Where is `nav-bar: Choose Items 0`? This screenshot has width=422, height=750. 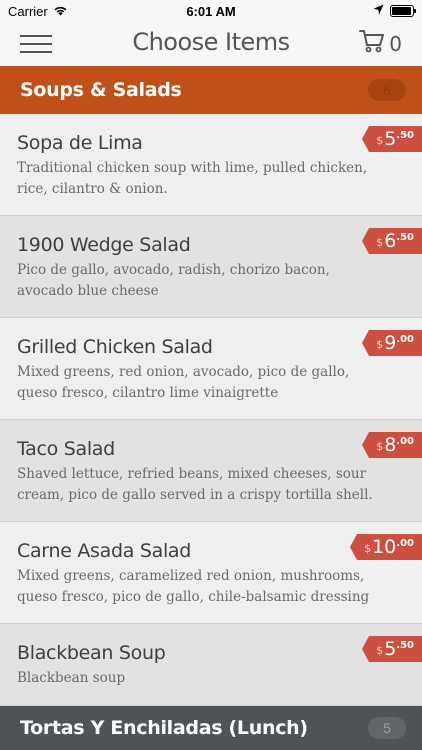 nav-bar: Choose Items 0 is located at coordinates (211, 44).